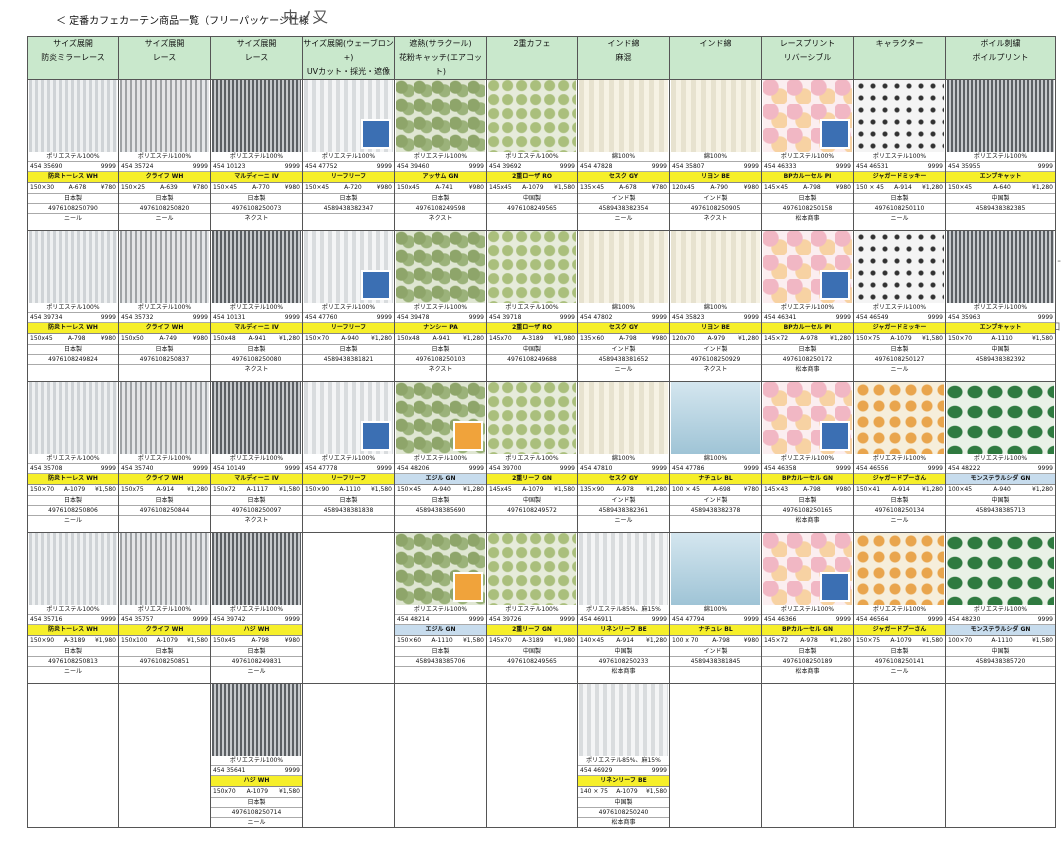  What do you see at coordinates (899, 339) in the screenshot?
I see `size-price-line: 150×75 A-1079 ¥1,580` at bounding box center [899, 339].